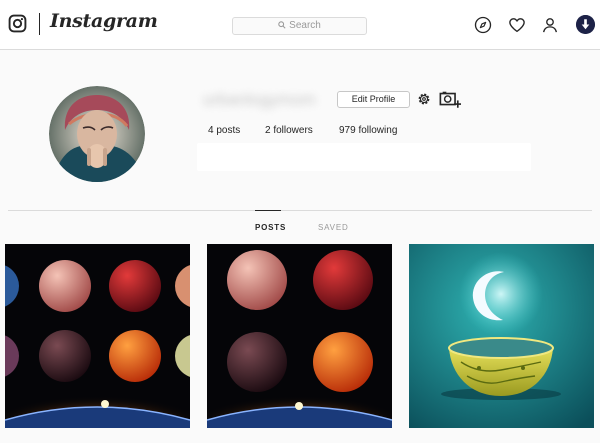  I want to click on tab-posts: POSTS, so click(270, 227).